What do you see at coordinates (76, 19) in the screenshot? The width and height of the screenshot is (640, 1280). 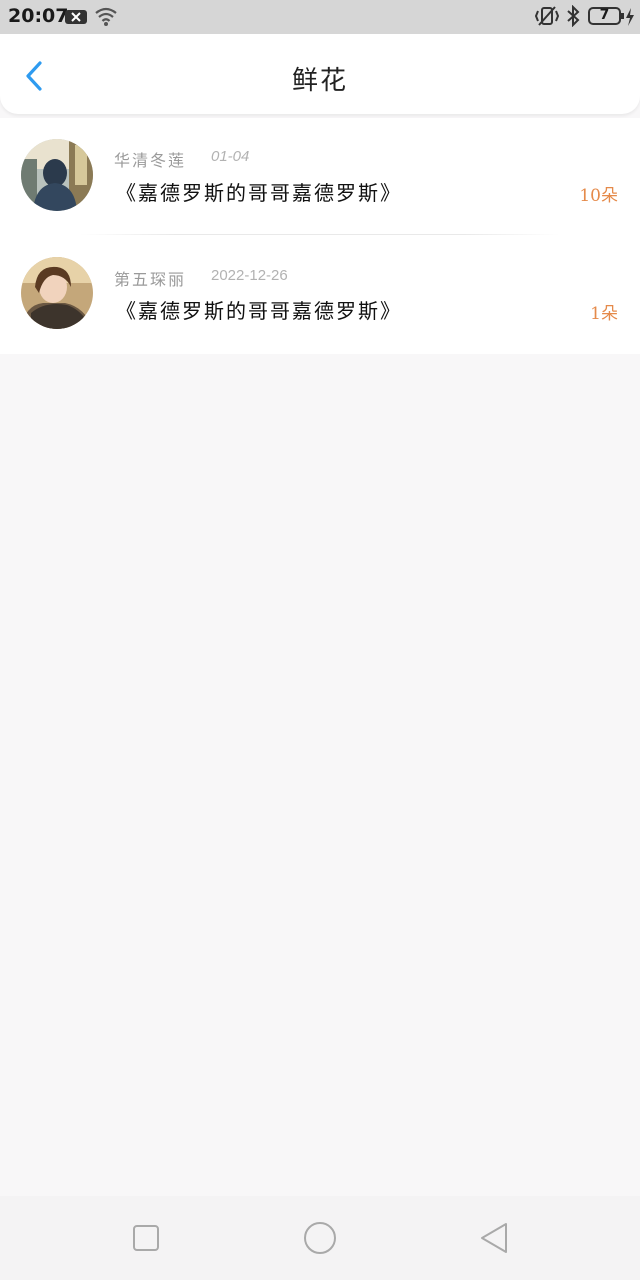 I see `notification-x-icon` at bounding box center [76, 19].